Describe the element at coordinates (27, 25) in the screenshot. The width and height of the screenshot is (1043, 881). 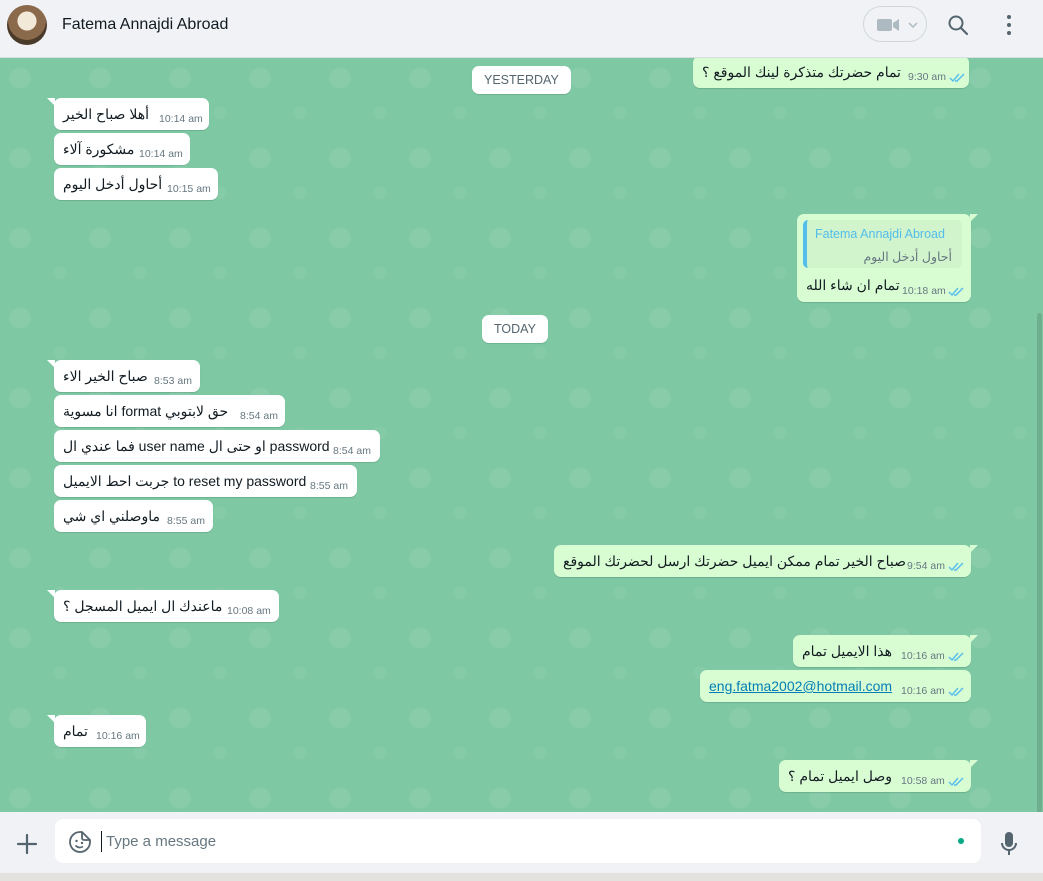
I see `avatar` at that location.